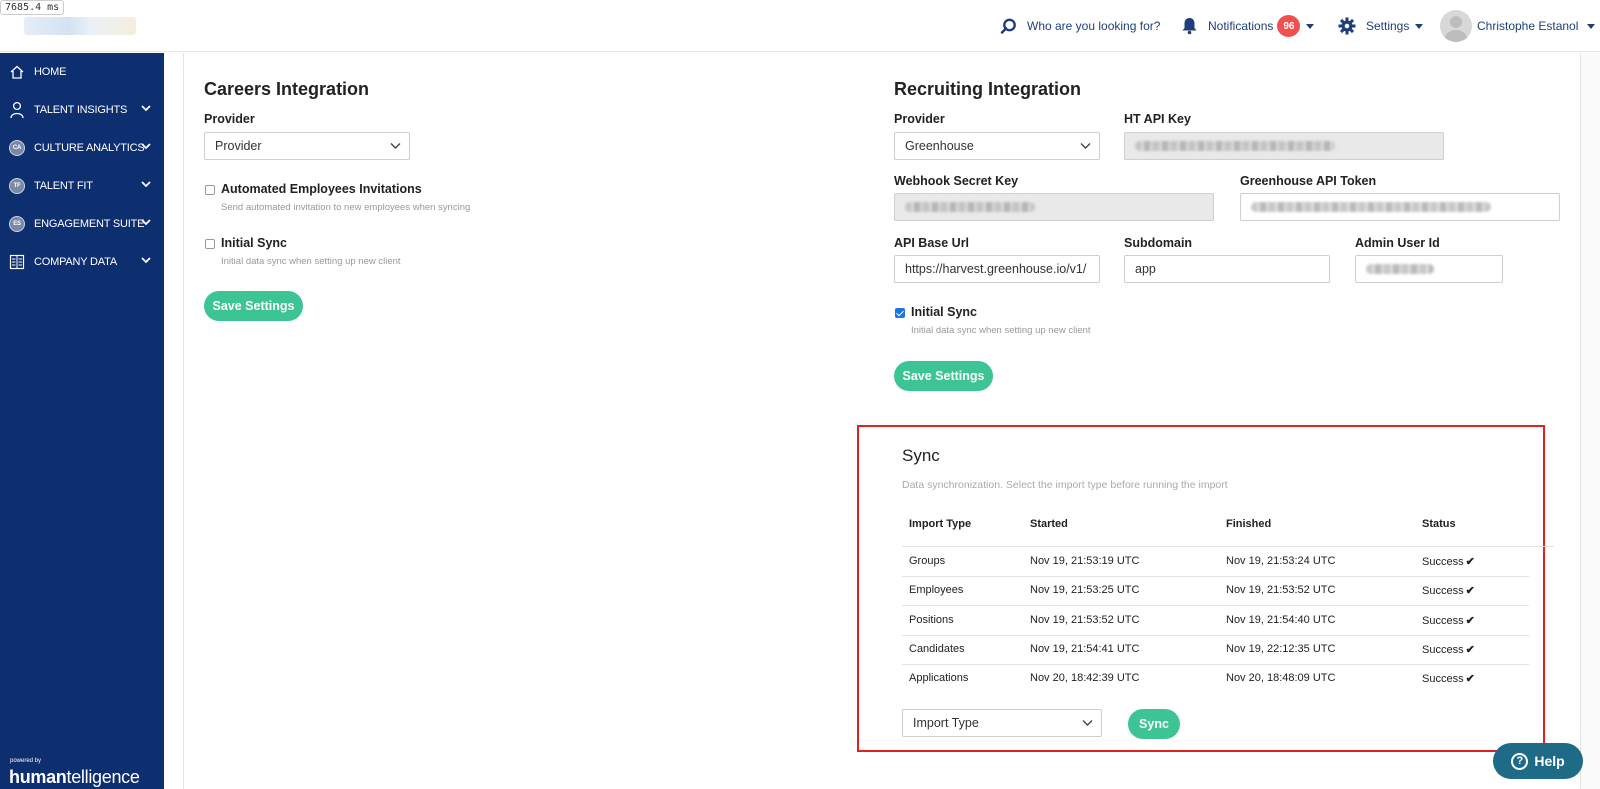 This screenshot has height=789, width=1600. I want to click on ca-icon: CA, so click(17, 148).